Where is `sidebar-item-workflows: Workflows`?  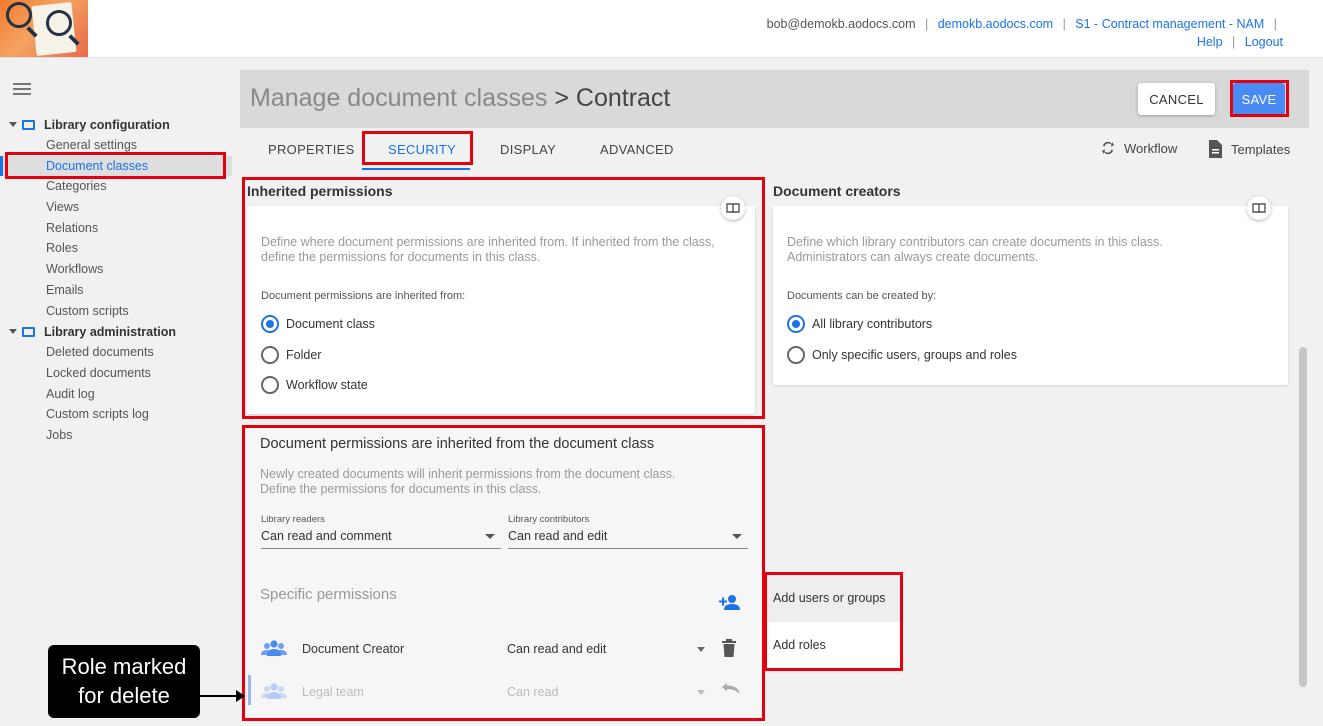 sidebar-item-workflows: Workflows is located at coordinates (116, 269).